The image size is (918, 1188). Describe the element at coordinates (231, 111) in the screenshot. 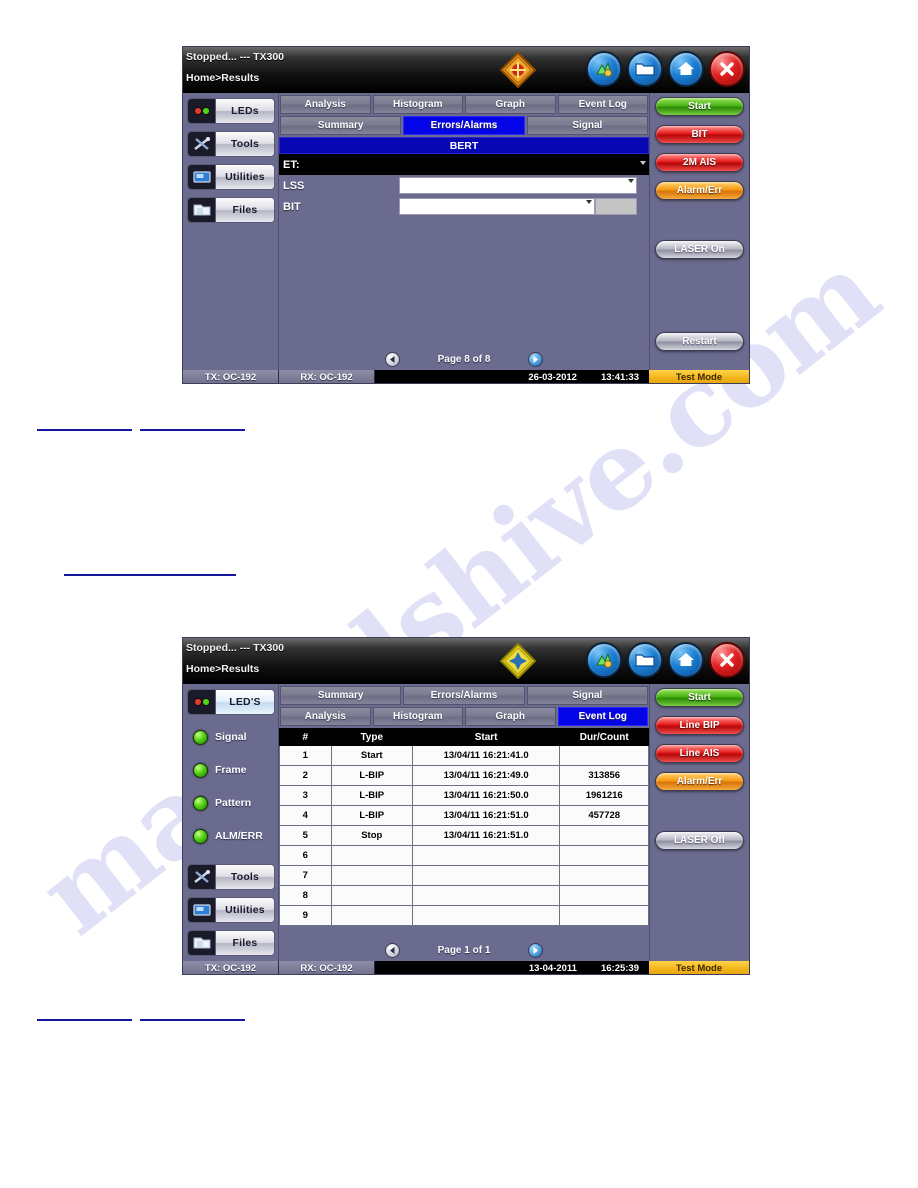

I see `rail-button-leds: LEDs` at that location.